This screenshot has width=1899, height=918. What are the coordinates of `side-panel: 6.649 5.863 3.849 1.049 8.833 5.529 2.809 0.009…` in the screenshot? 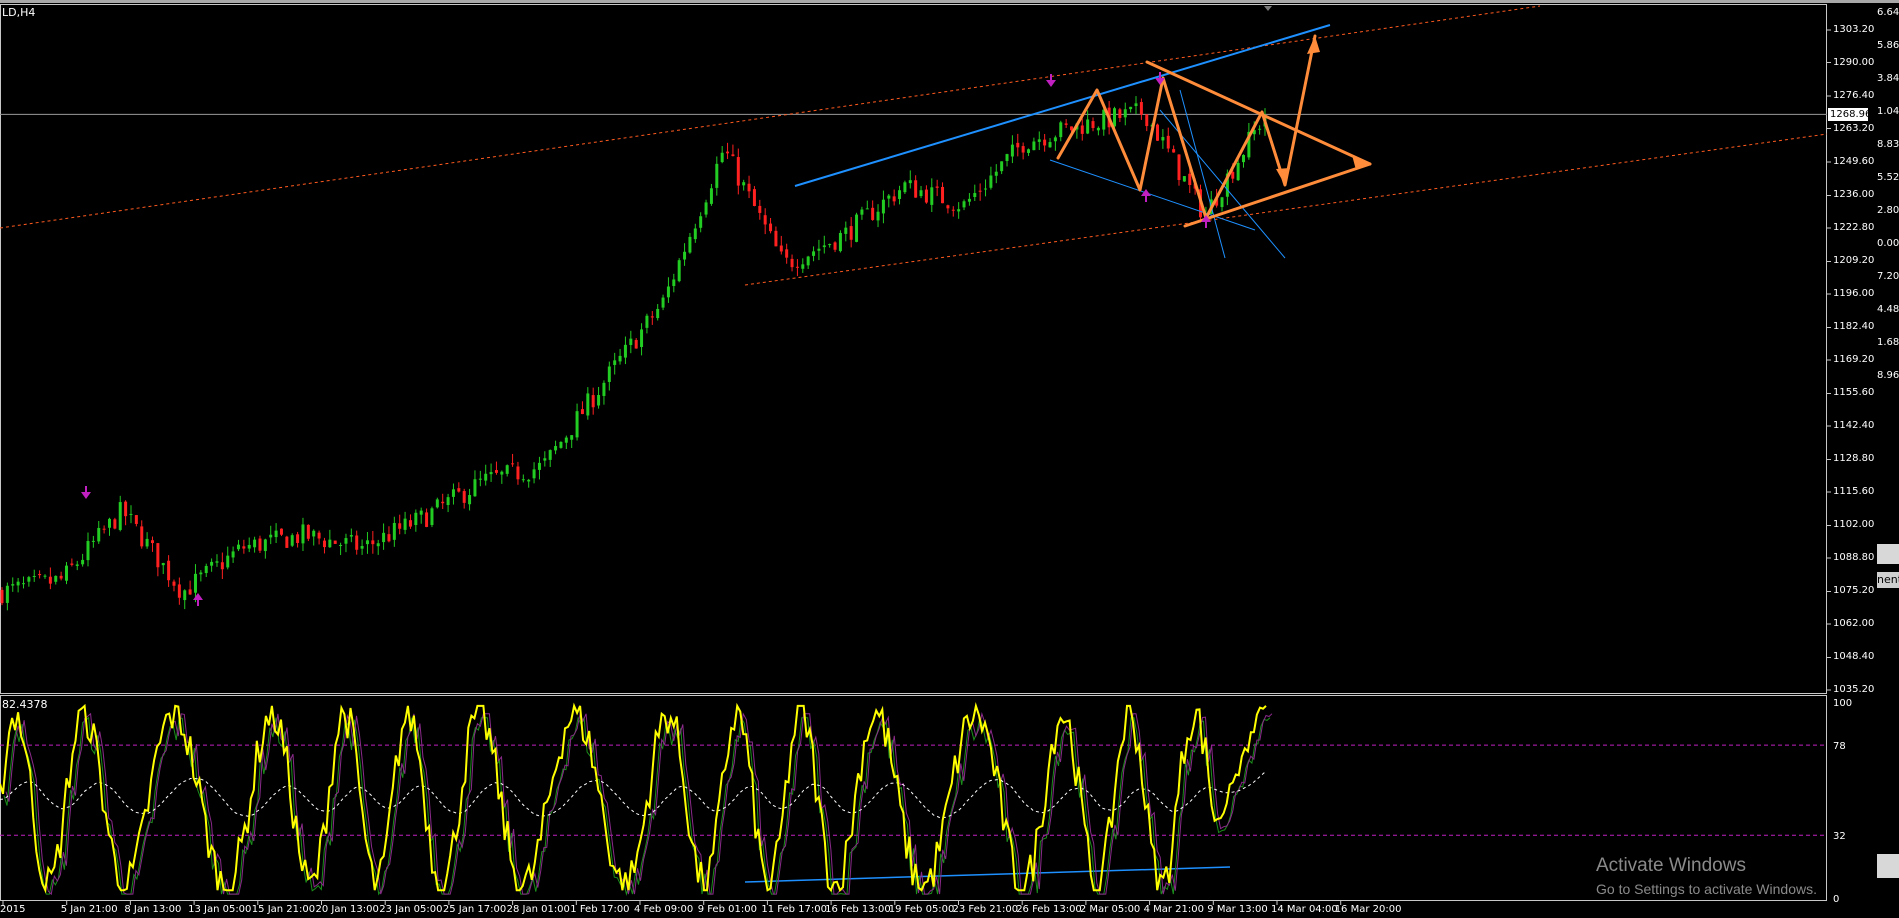 It's located at (1888, 452).